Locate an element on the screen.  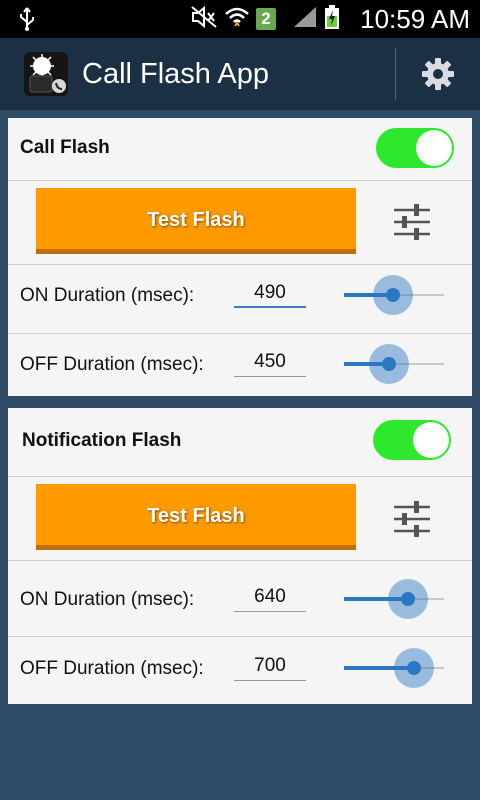
section-title: Notification Flash is located at coordinates (102, 440).